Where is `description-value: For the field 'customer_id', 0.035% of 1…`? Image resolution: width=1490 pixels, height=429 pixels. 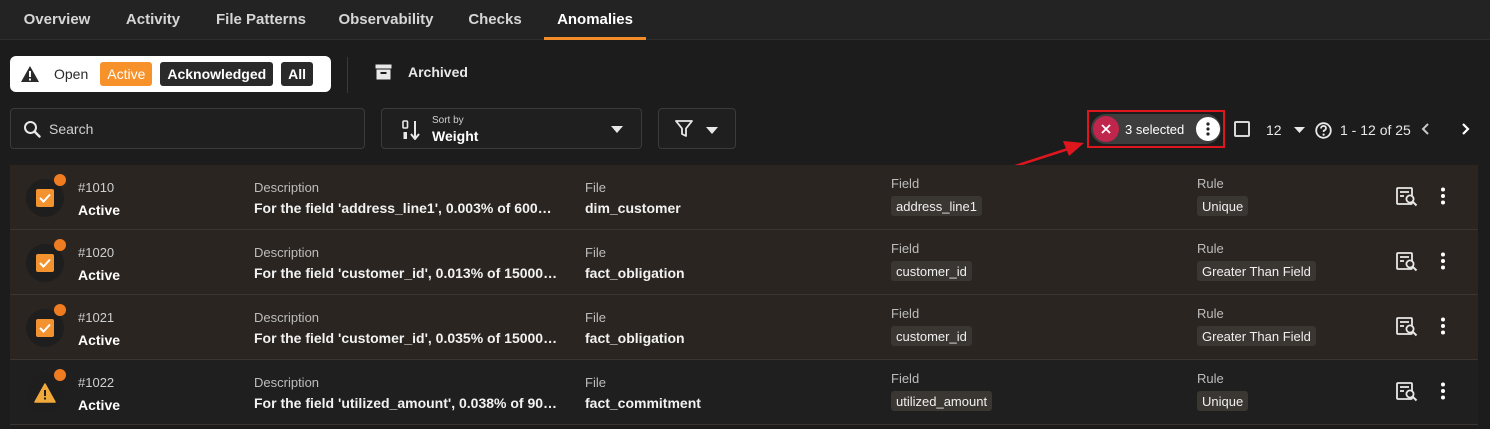
description-value: For the field 'customer_id', 0.035% of 1… is located at coordinates (406, 338).